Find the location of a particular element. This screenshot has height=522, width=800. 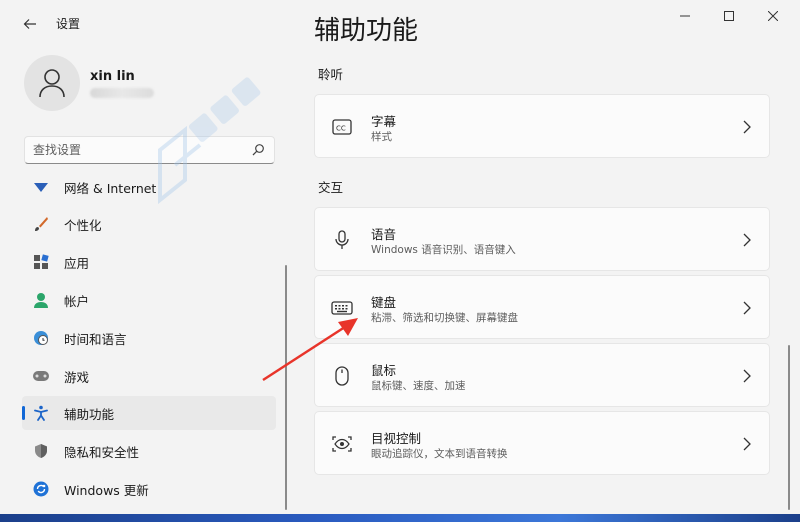

minimize-button is located at coordinates (685, 16).